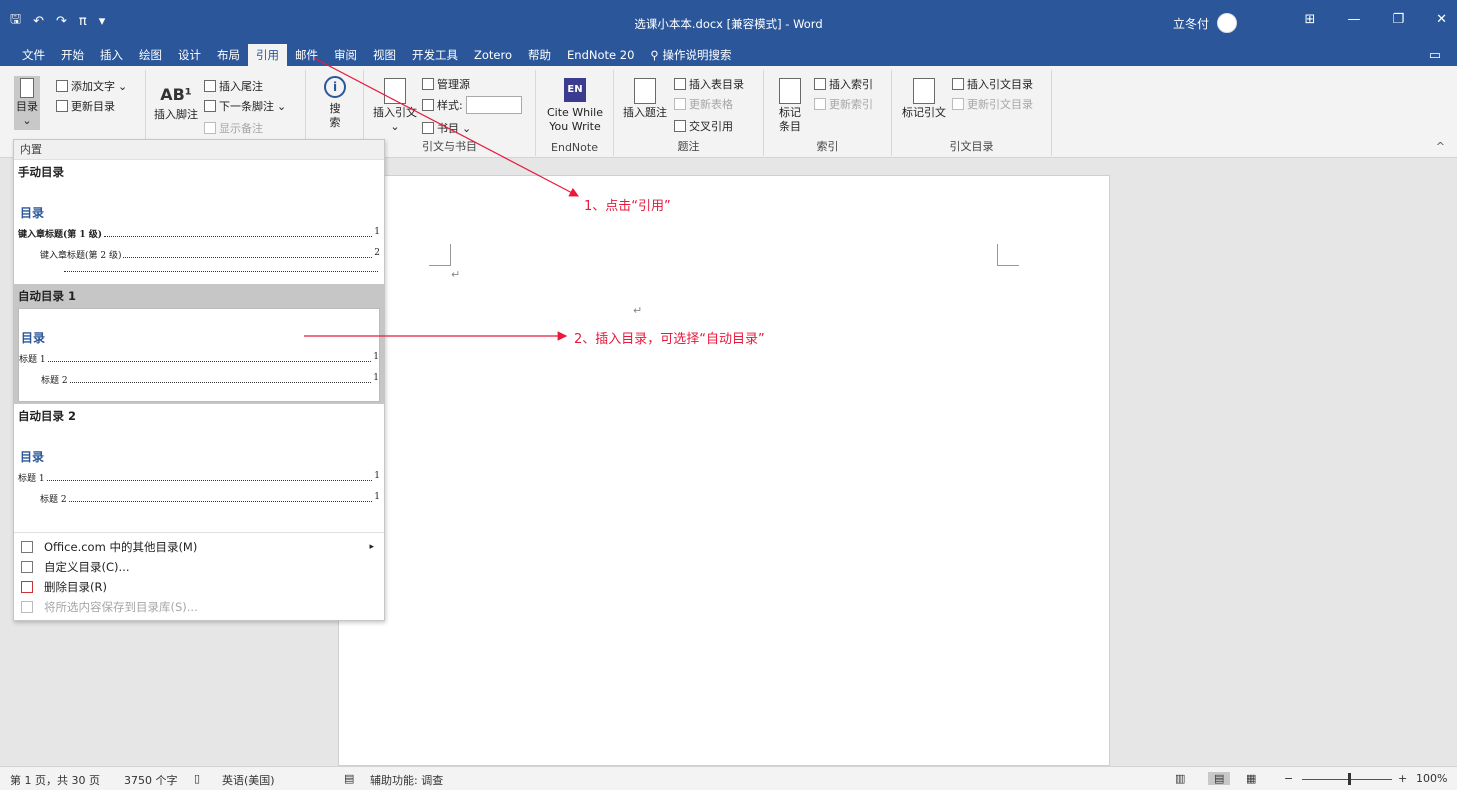  What do you see at coordinates (924, 91) in the screenshot?
I see `mark-citation-icon` at bounding box center [924, 91].